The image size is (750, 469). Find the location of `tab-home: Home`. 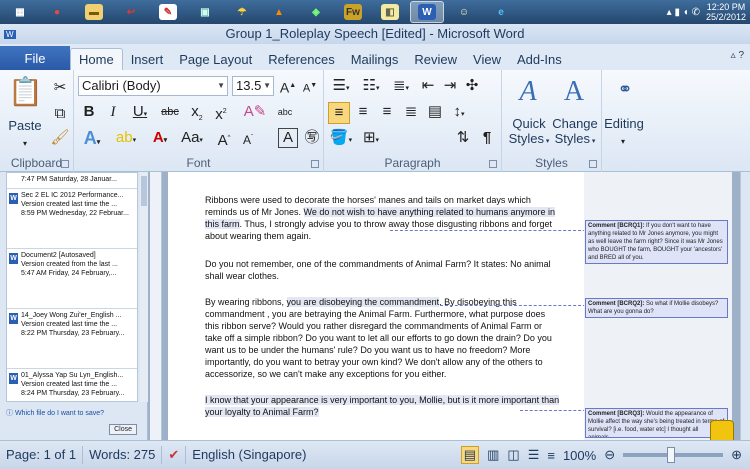

tab-home: Home is located at coordinates (96, 59).